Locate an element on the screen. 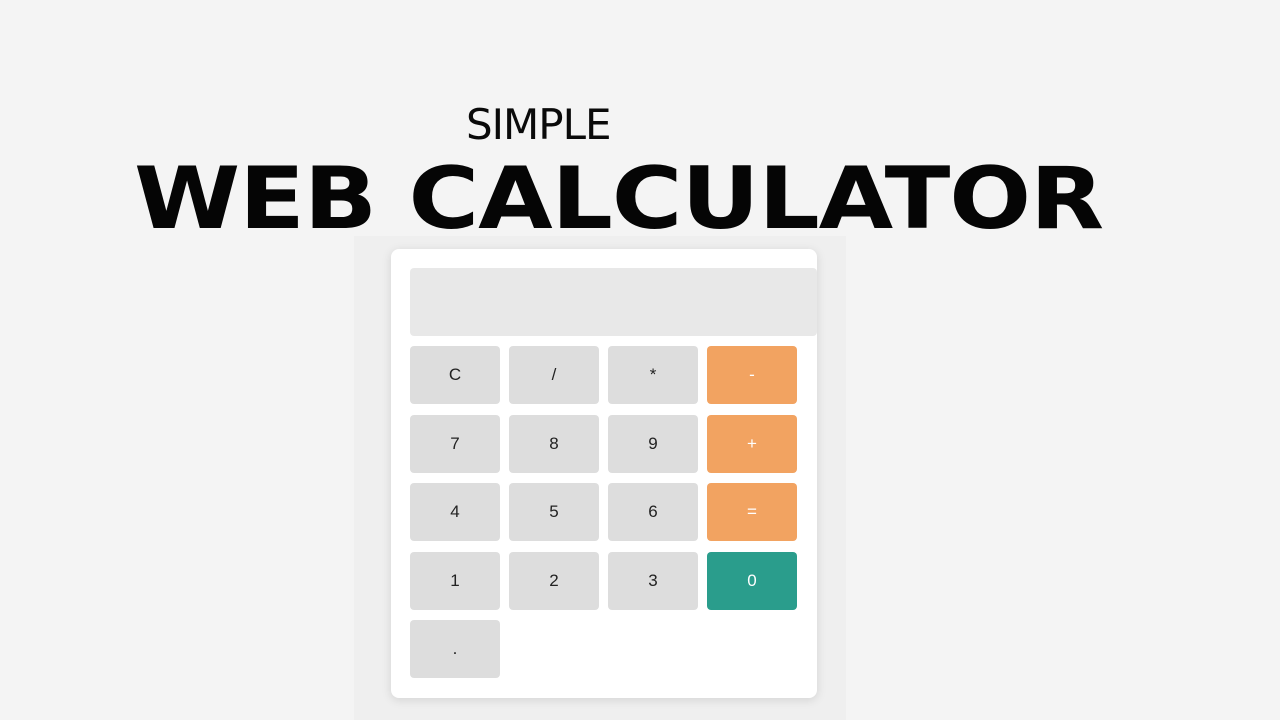  equals-button: = is located at coordinates (752, 512).